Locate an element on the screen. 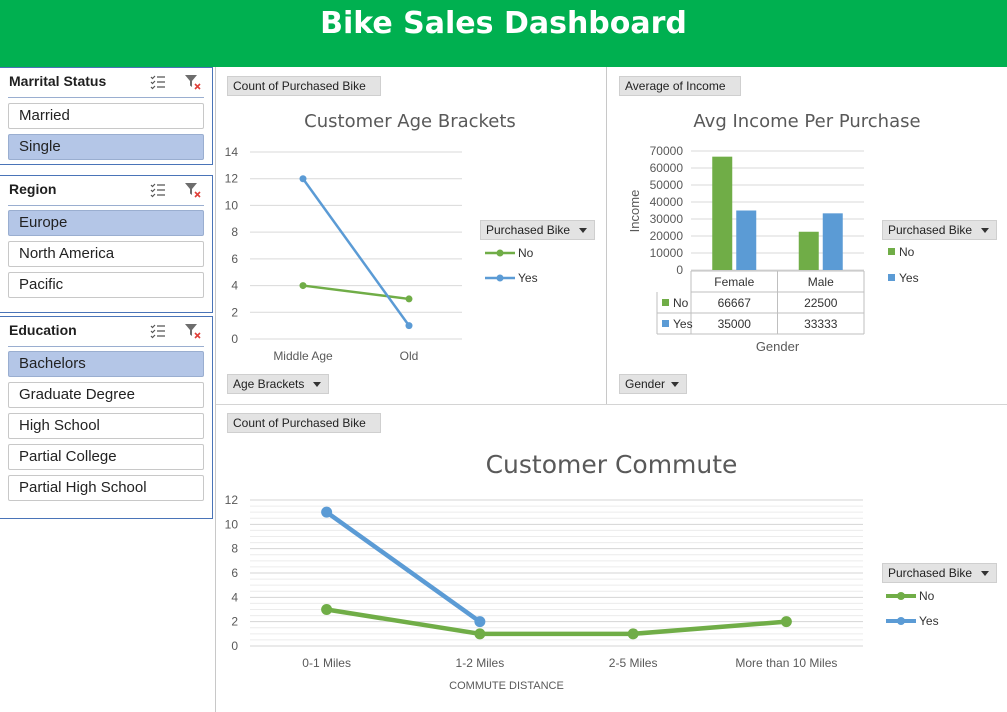  slicer-header: Education is located at coordinates (106, 332).